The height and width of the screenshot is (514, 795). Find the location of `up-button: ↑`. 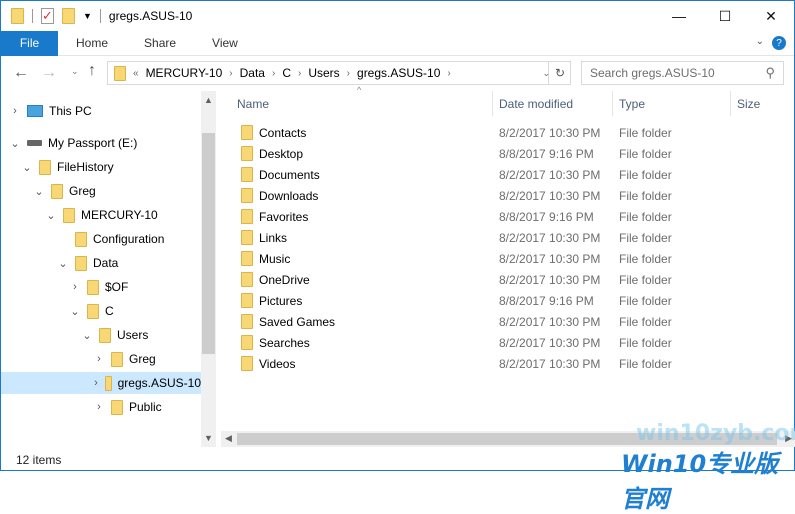

up-button: ↑ is located at coordinates (92, 71).